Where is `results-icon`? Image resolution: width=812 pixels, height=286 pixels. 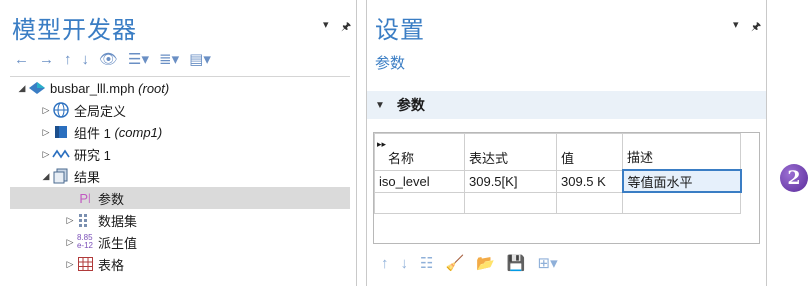
results-icon is located at coordinates (61, 176).